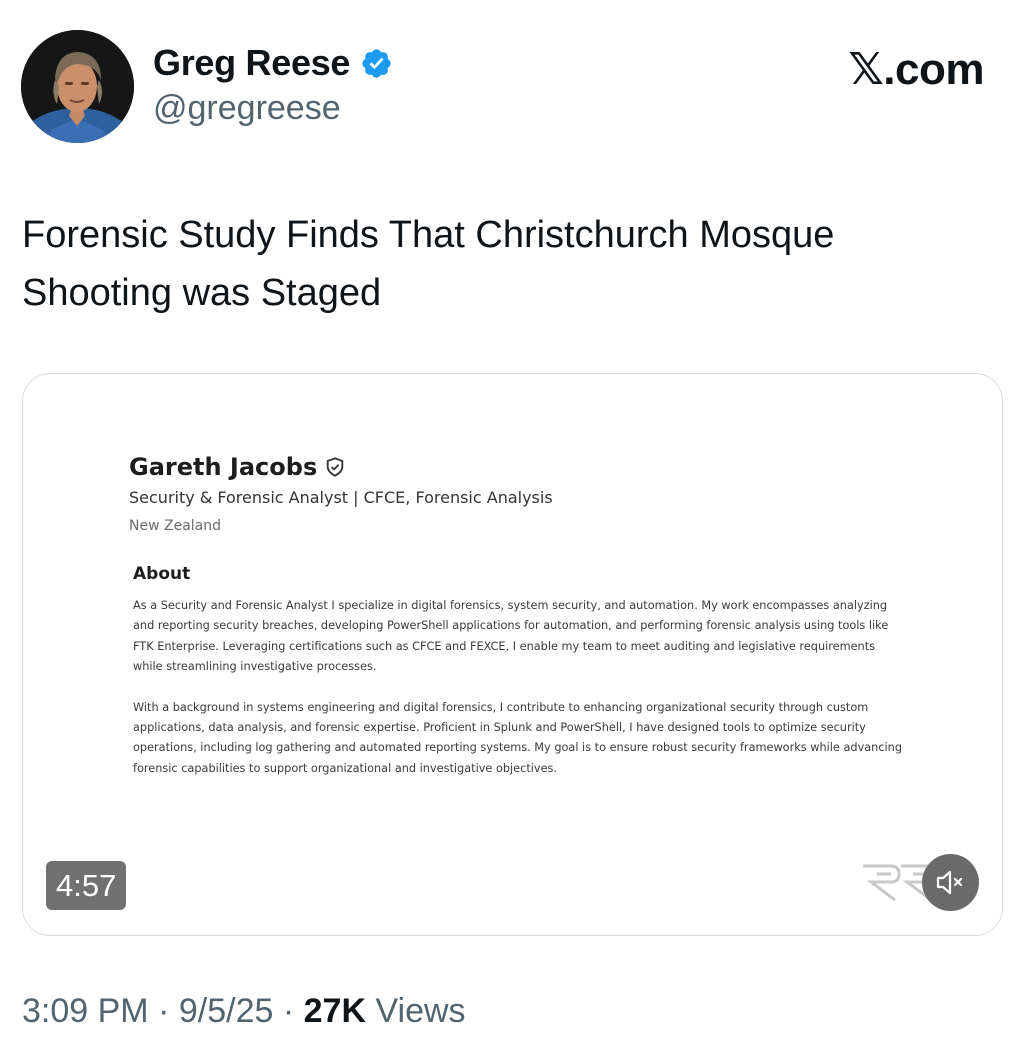  I want to click on tweet-date: 9/5/25, so click(226, 1011).